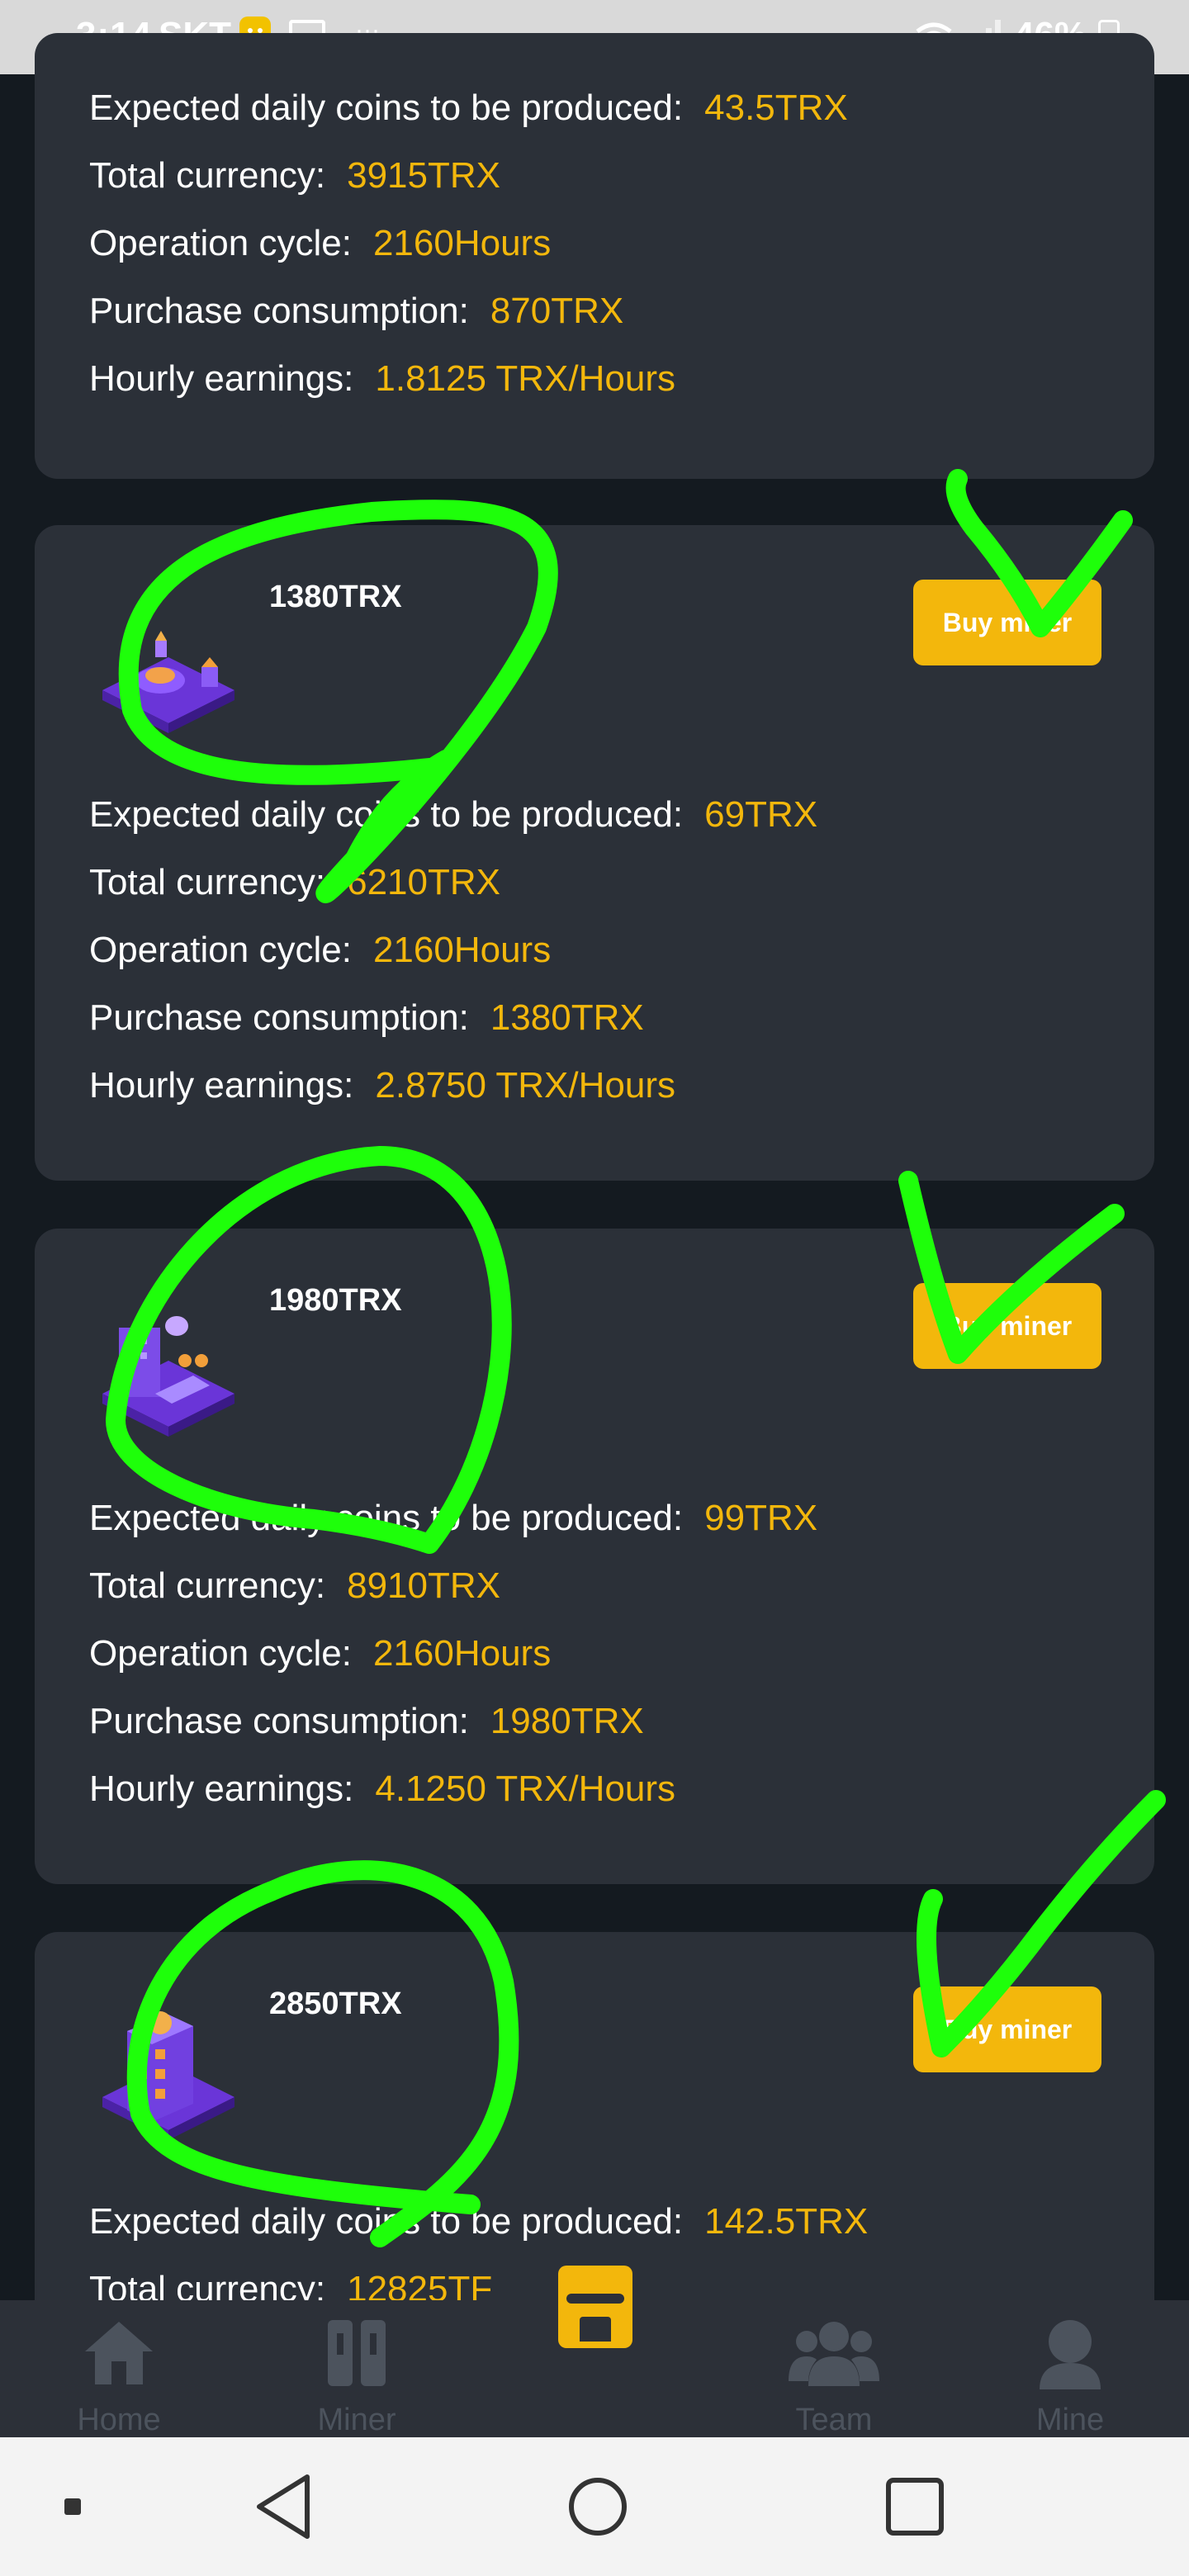 The height and width of the screenshot is (2576, 1189). What do you see at coordinates (1070, 2354) in the screenshot?
I see `profile-icon` at bounding box center [1070, 2354].